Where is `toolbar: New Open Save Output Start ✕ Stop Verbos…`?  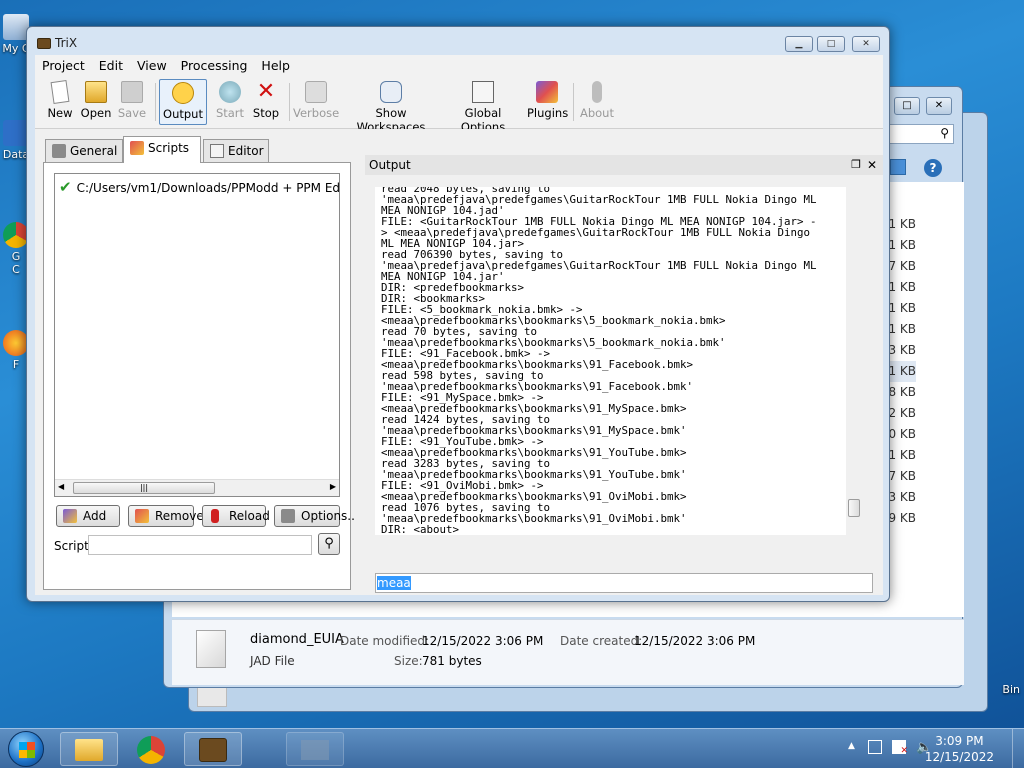
toolbar: New Open Save Output Start ✕ Stop Verbos… is located at coordinates (459, 105).